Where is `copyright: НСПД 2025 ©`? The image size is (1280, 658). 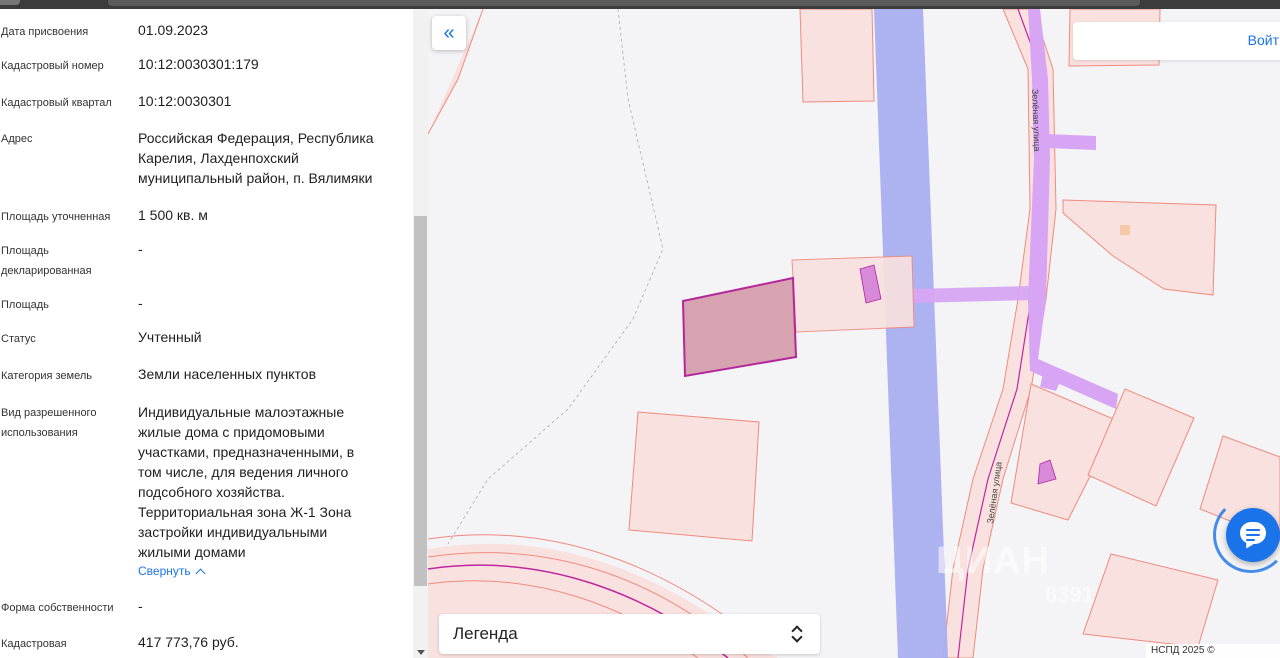 copyright: НСПД 2025 © is located at coordinates (1213, 651).